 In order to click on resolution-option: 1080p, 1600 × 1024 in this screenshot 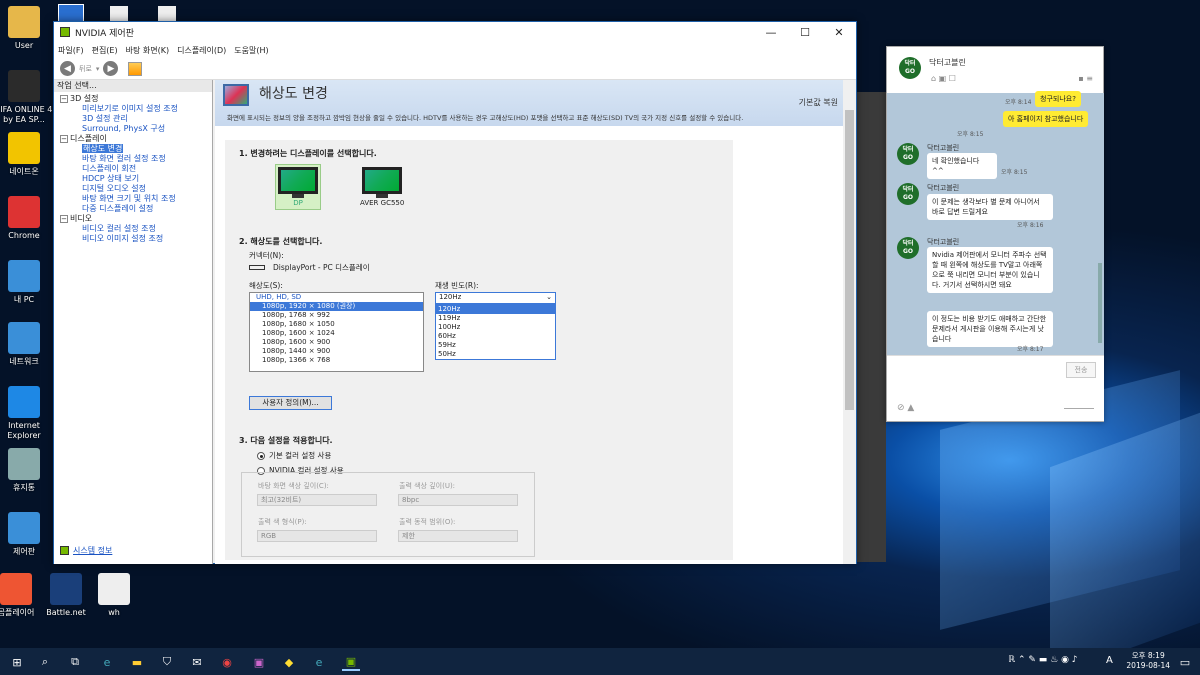, I will do `click(336, 333)`.